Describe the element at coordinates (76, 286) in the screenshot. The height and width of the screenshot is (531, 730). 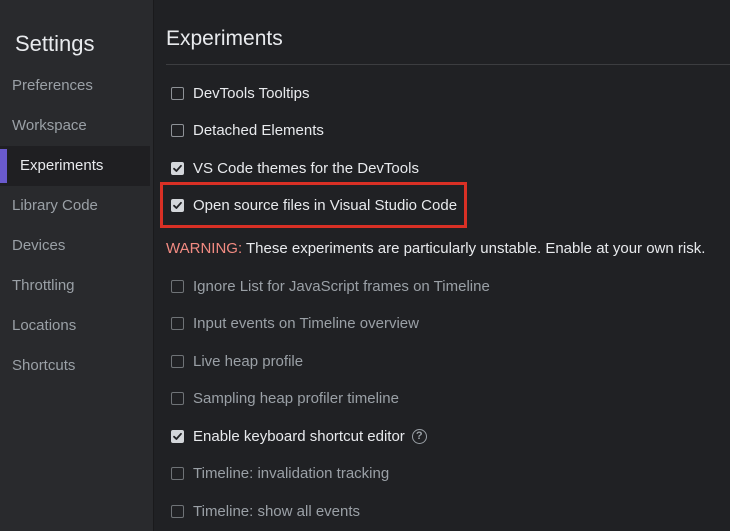
I see `sidebar-item-throttling: Throttling` at that location.